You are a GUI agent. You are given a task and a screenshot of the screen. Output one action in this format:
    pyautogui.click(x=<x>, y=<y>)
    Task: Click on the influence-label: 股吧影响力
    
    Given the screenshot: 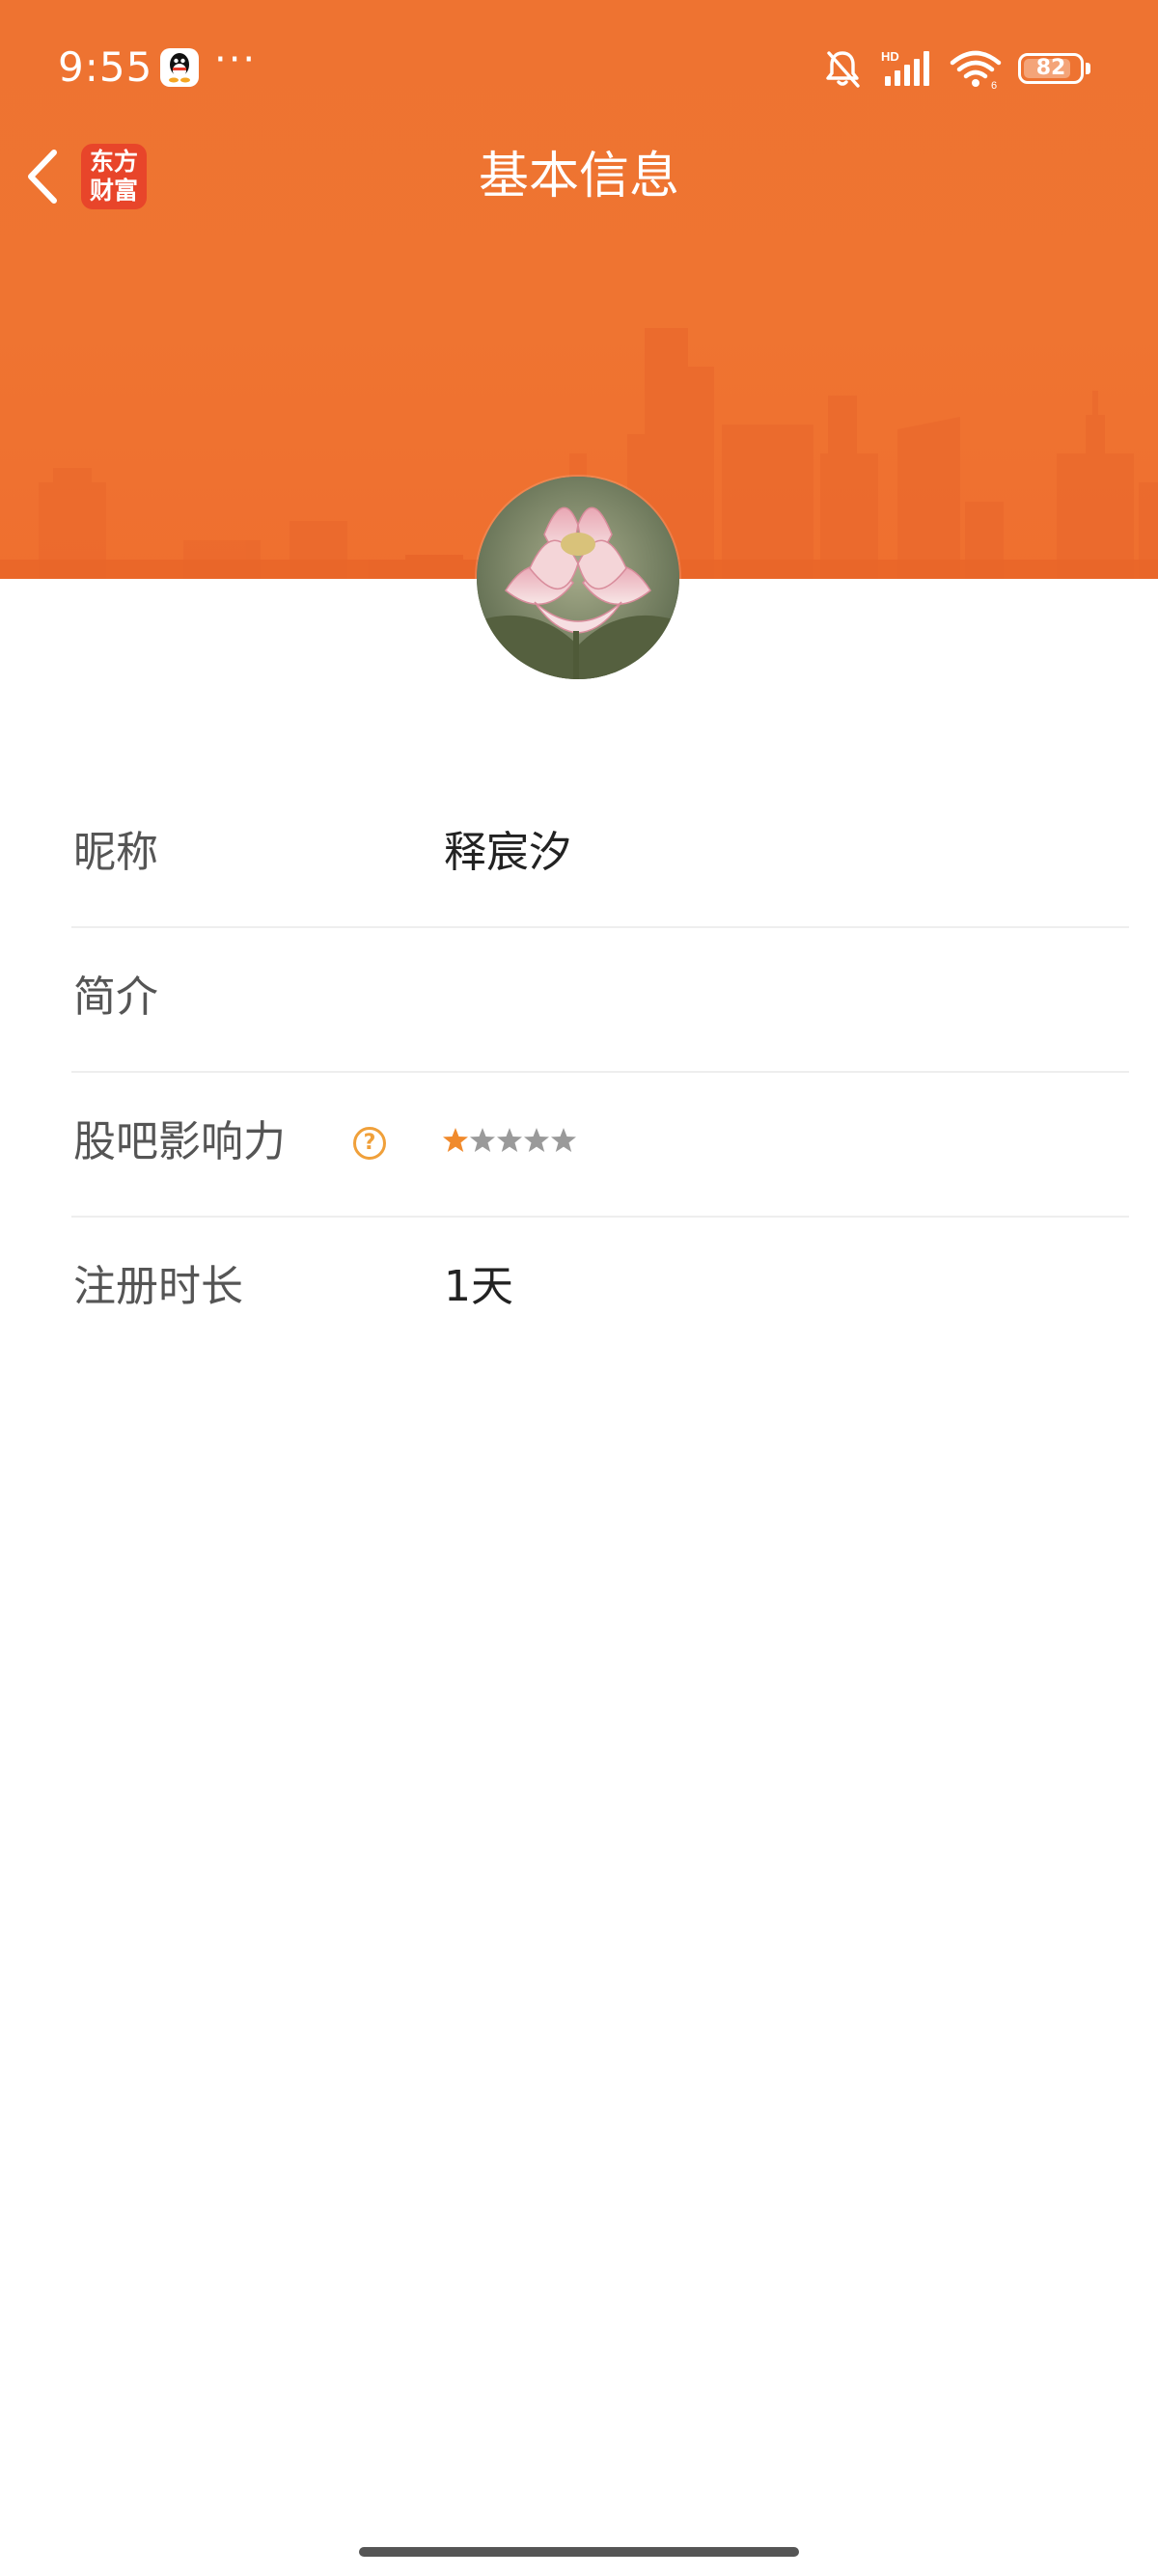 What is the action you would take?
    pyautogui.click(x=179, y=1141)
    